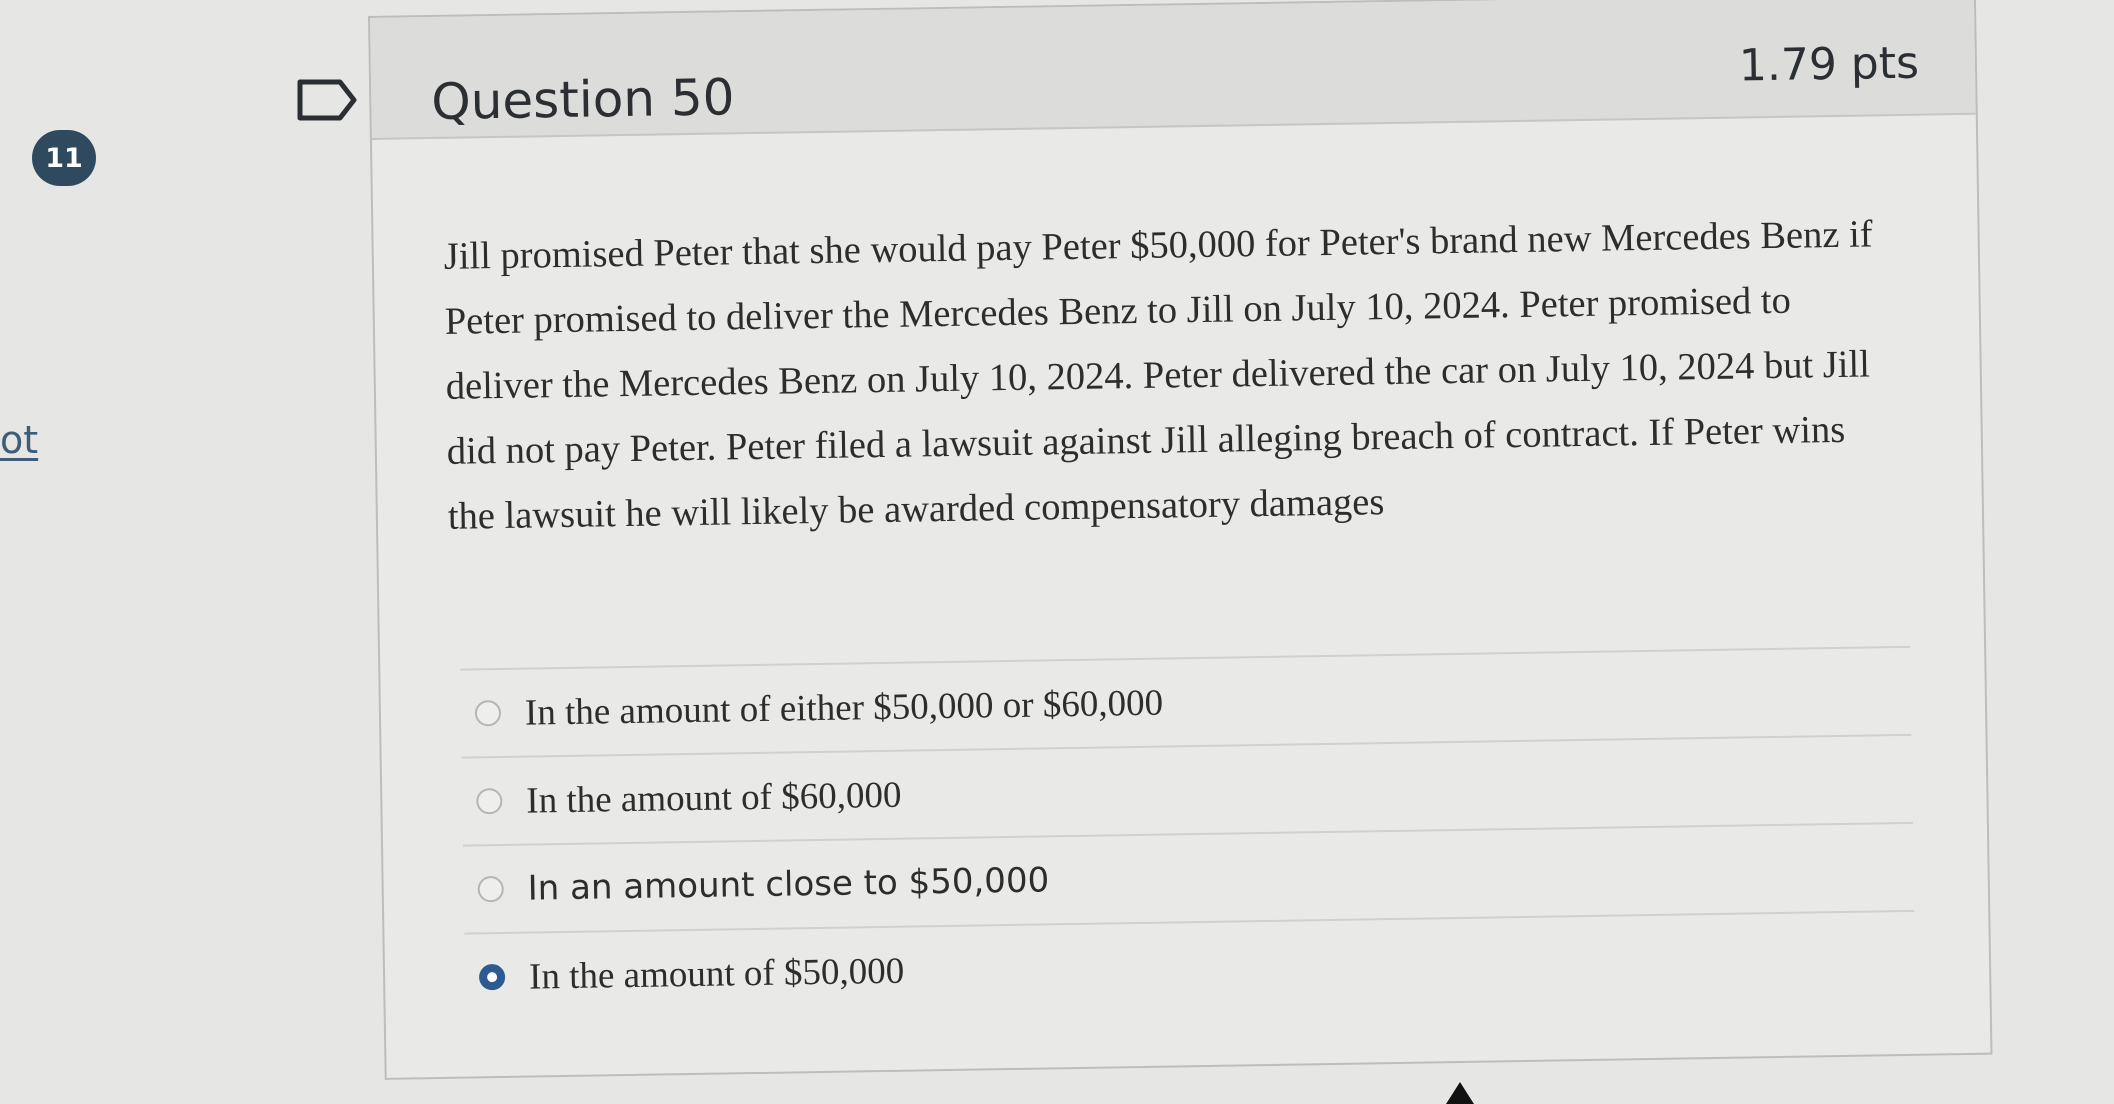 The image size is (2114, 1104). Describe the element at coordinates (788, 884) in the screenshot. I see `answer-label: In an amount close to $50,000` at that location.